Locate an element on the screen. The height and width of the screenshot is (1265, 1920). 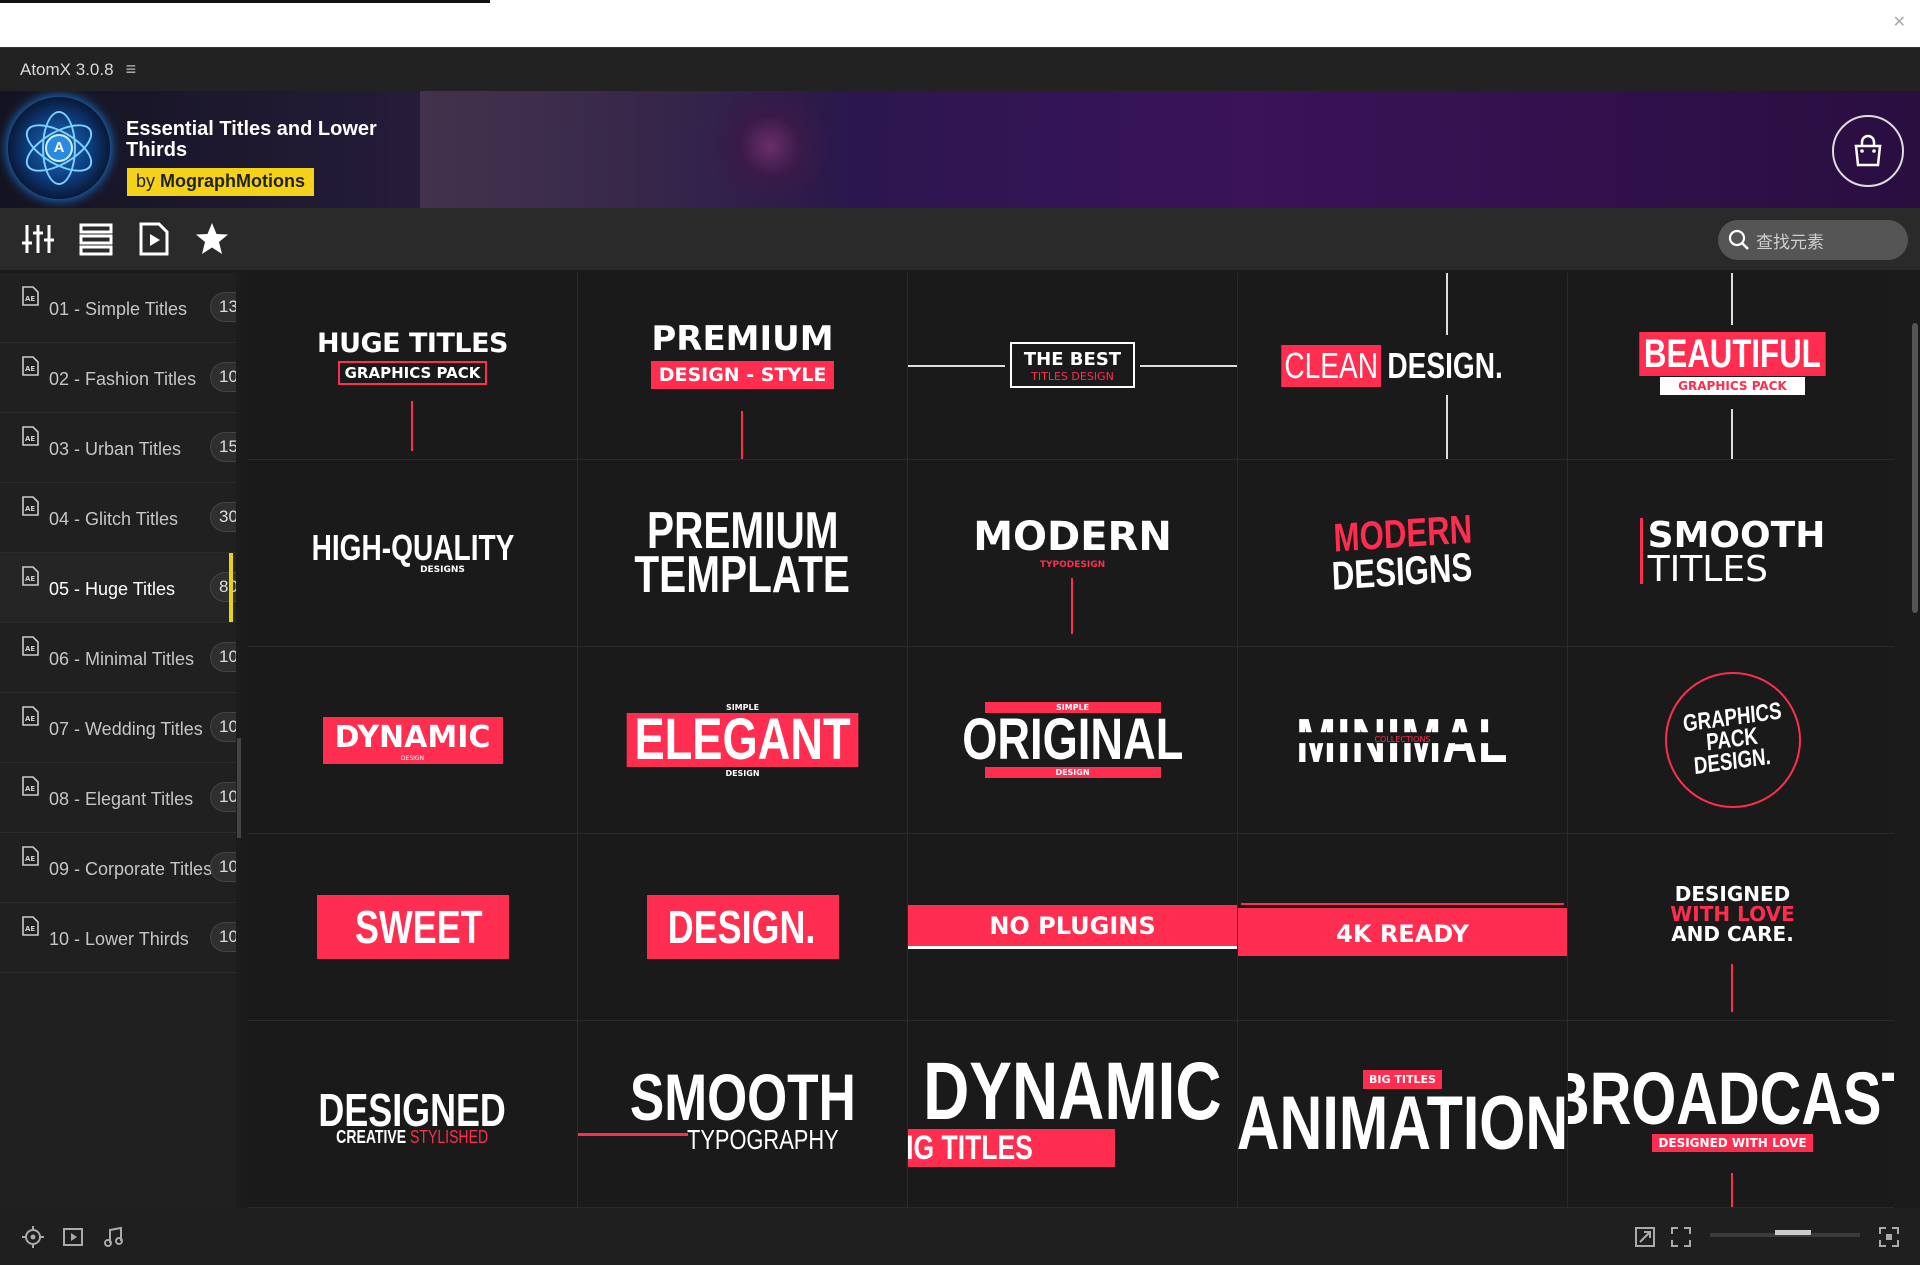
preset-thumbnail: MODERN TYPODESIGN is located at coordinates (1072, 553).